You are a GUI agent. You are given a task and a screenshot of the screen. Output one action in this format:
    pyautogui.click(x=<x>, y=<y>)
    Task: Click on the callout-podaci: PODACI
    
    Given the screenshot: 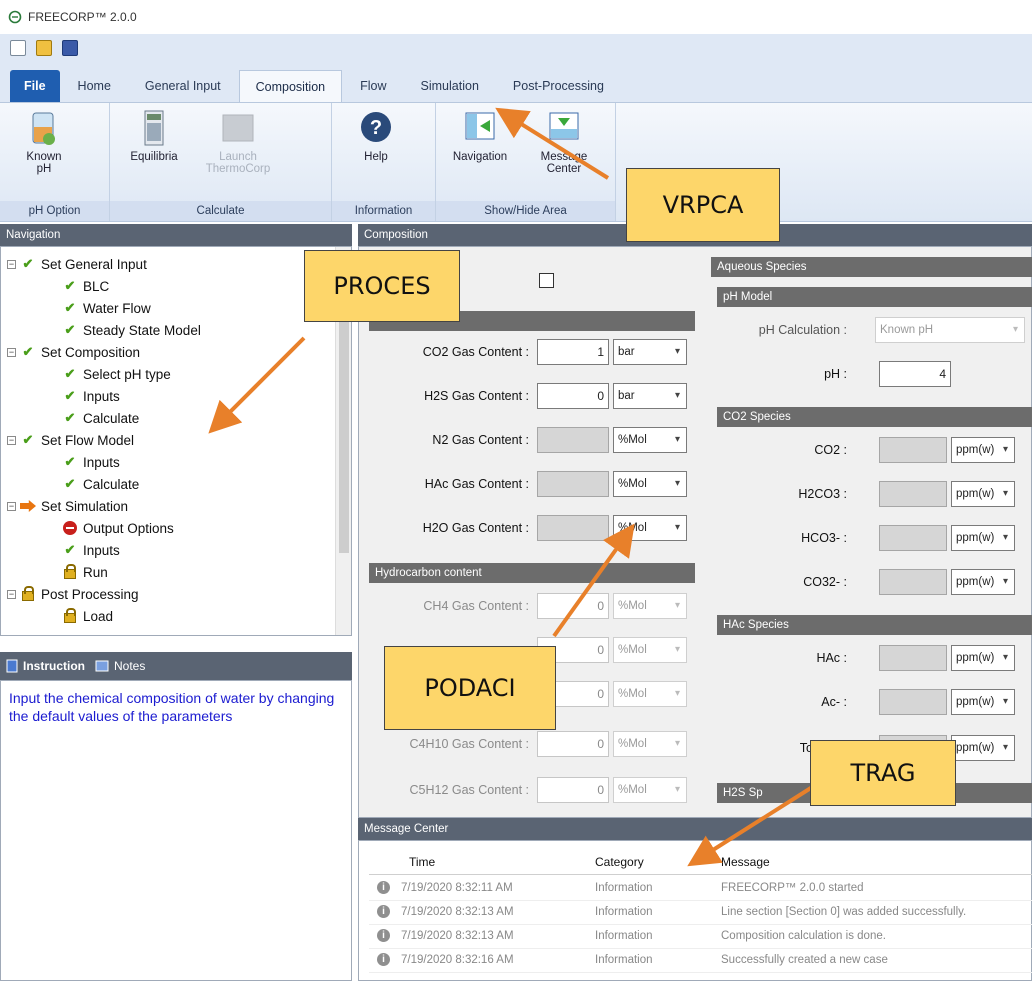 What is the action you would take?
    pyautogui.click(x=470, y=688)
    